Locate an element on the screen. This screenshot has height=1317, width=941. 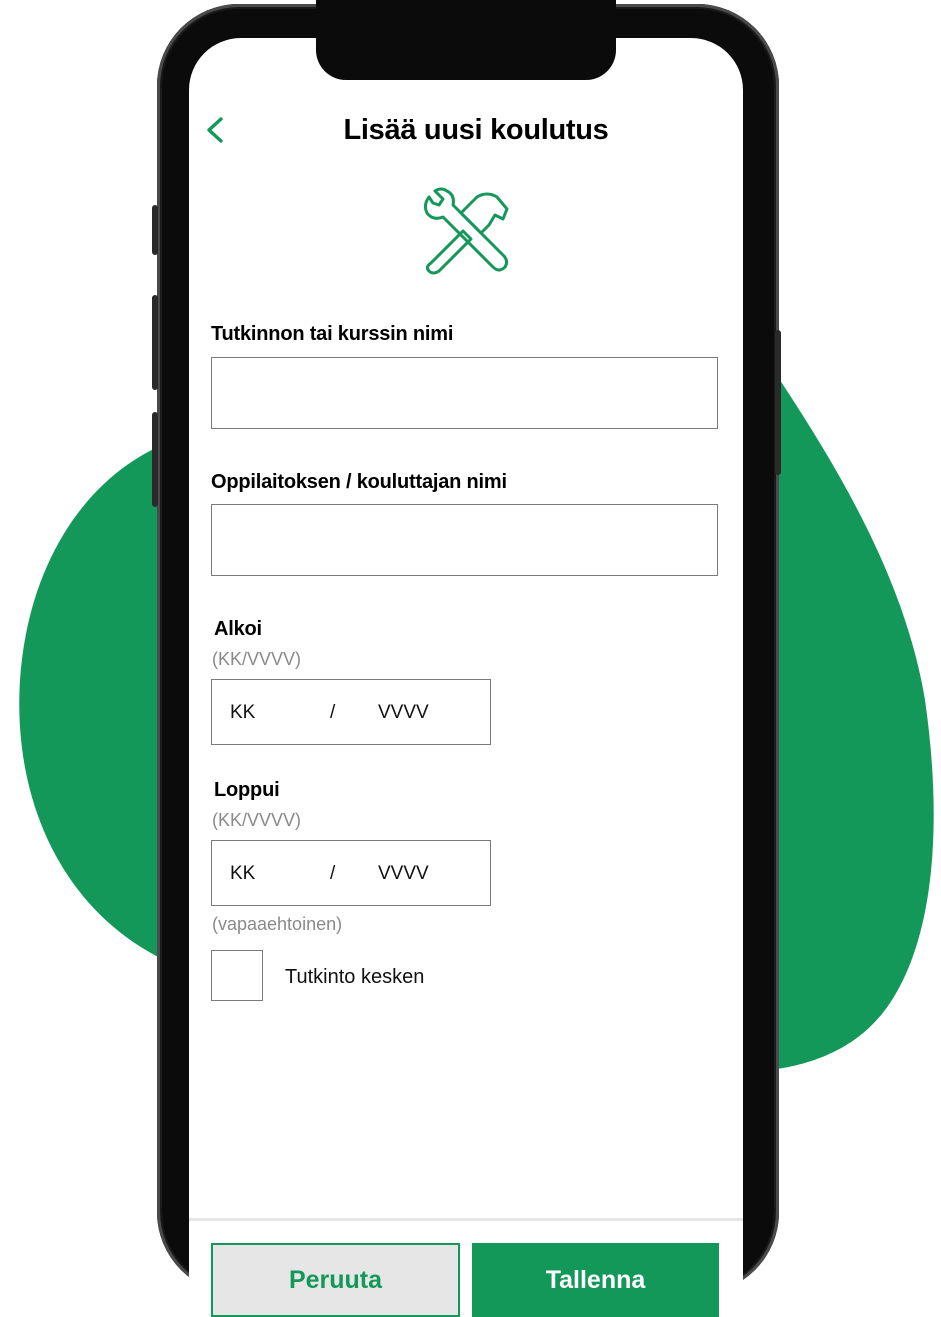
cancel-button: Peruuta is located at coordinates (335, 1280).